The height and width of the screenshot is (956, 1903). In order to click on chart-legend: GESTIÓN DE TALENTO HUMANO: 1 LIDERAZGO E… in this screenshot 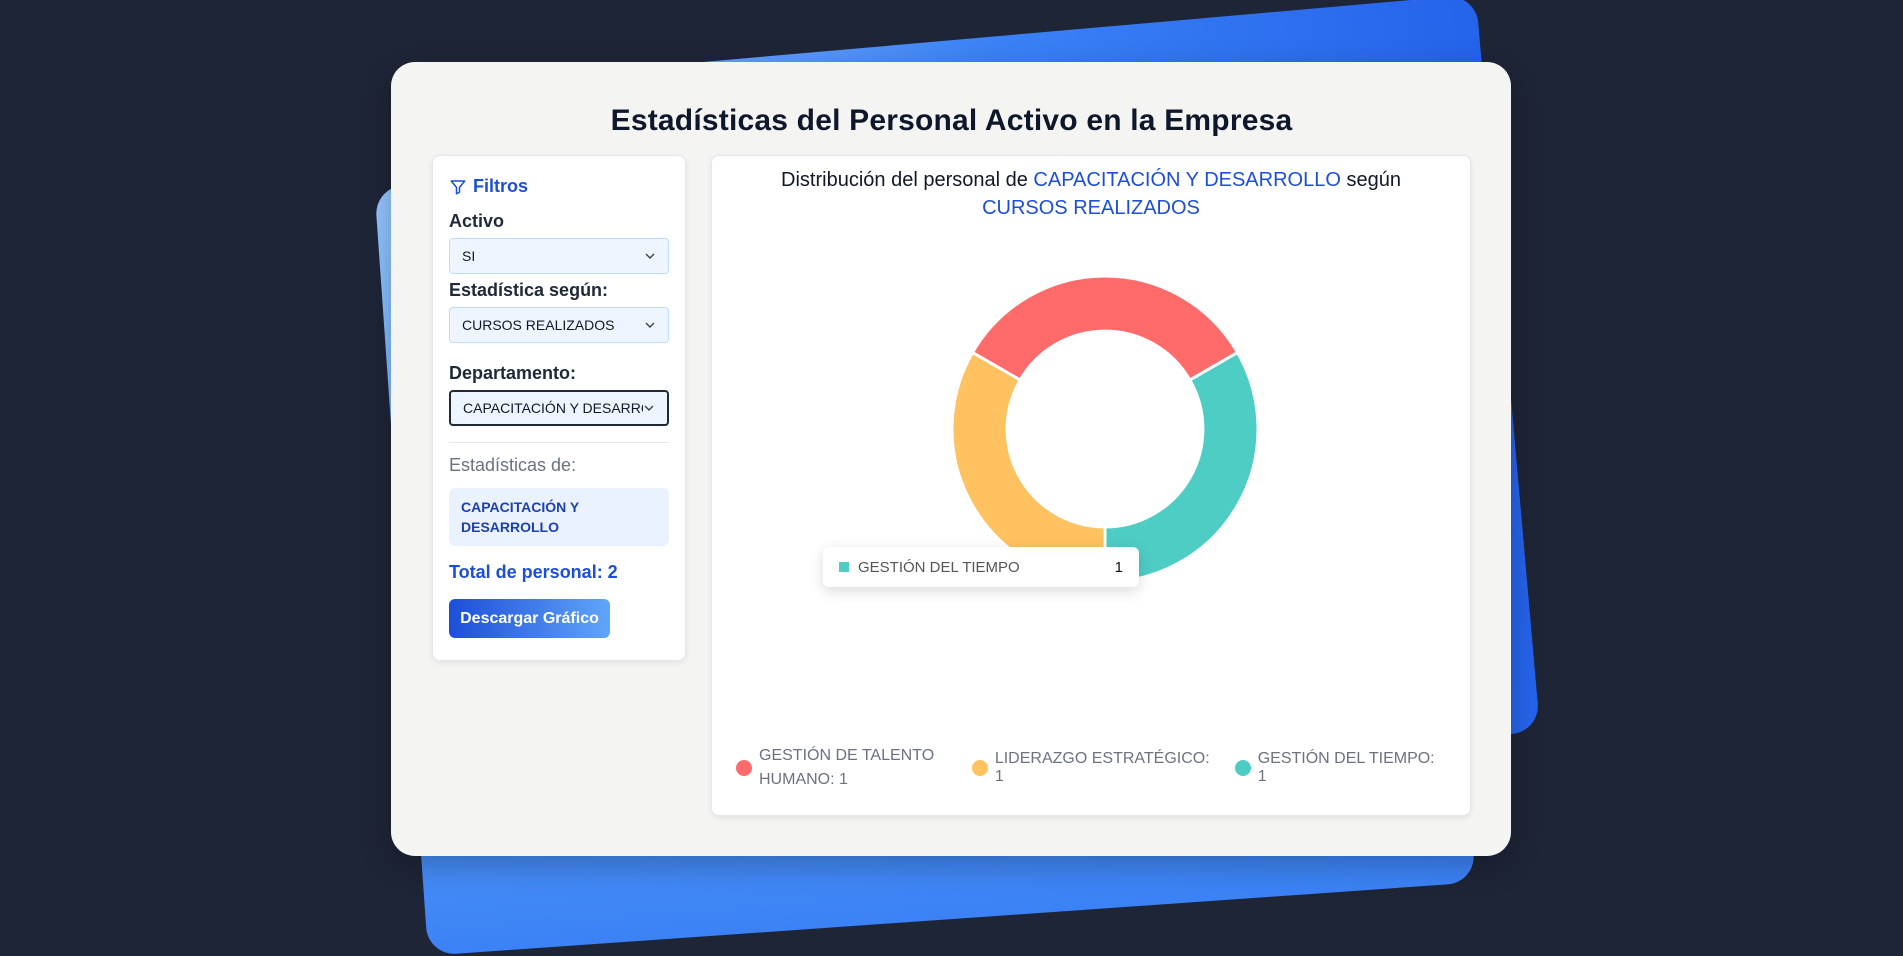, I will do `click(1091, 768)`.